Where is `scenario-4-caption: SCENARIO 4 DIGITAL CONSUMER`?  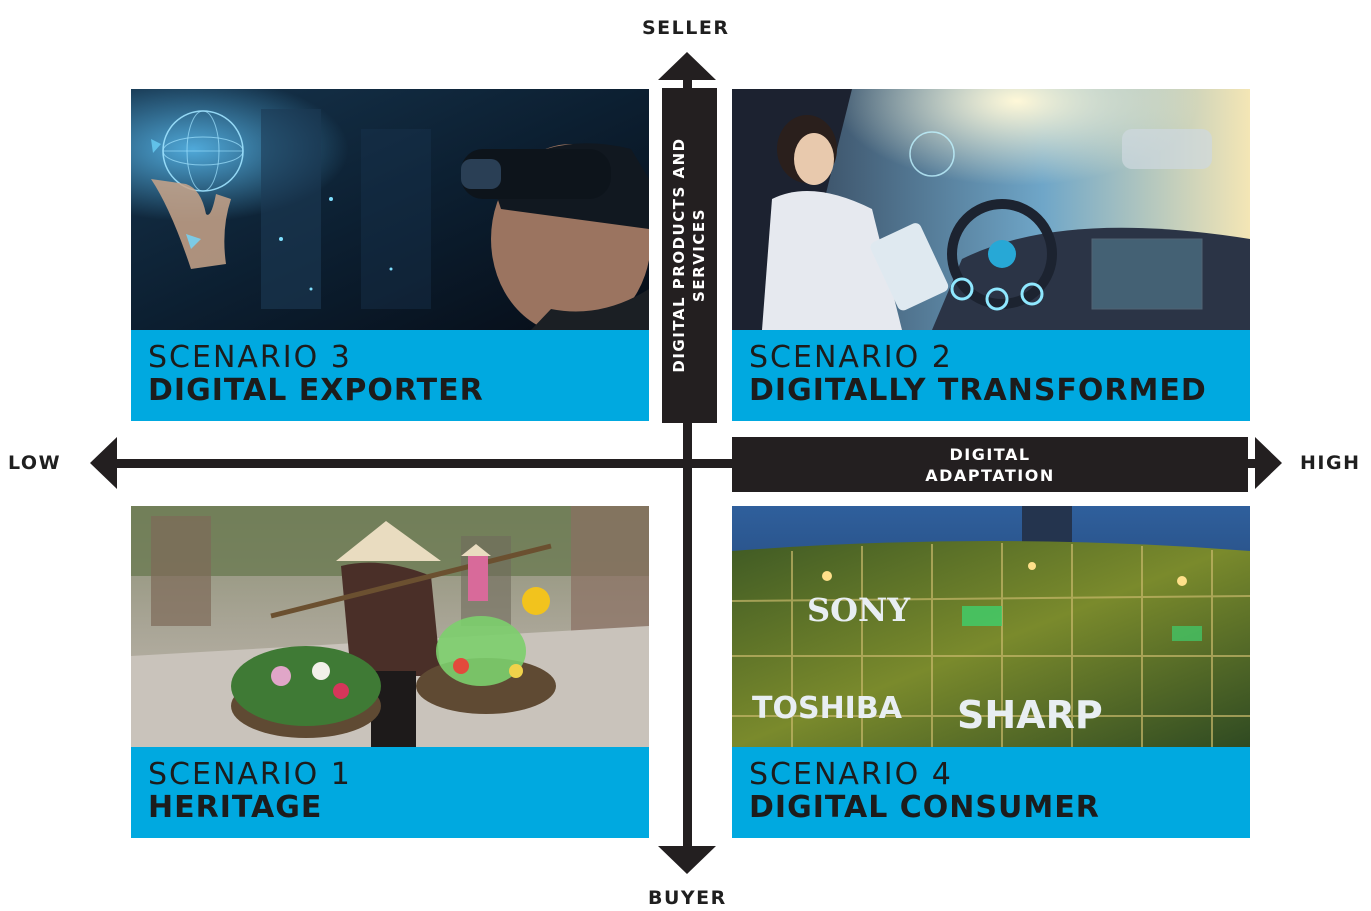 scenario-4-caption: SCENARIO 4 DIGITAL CONSUMER is located at coordinates (991, 792).